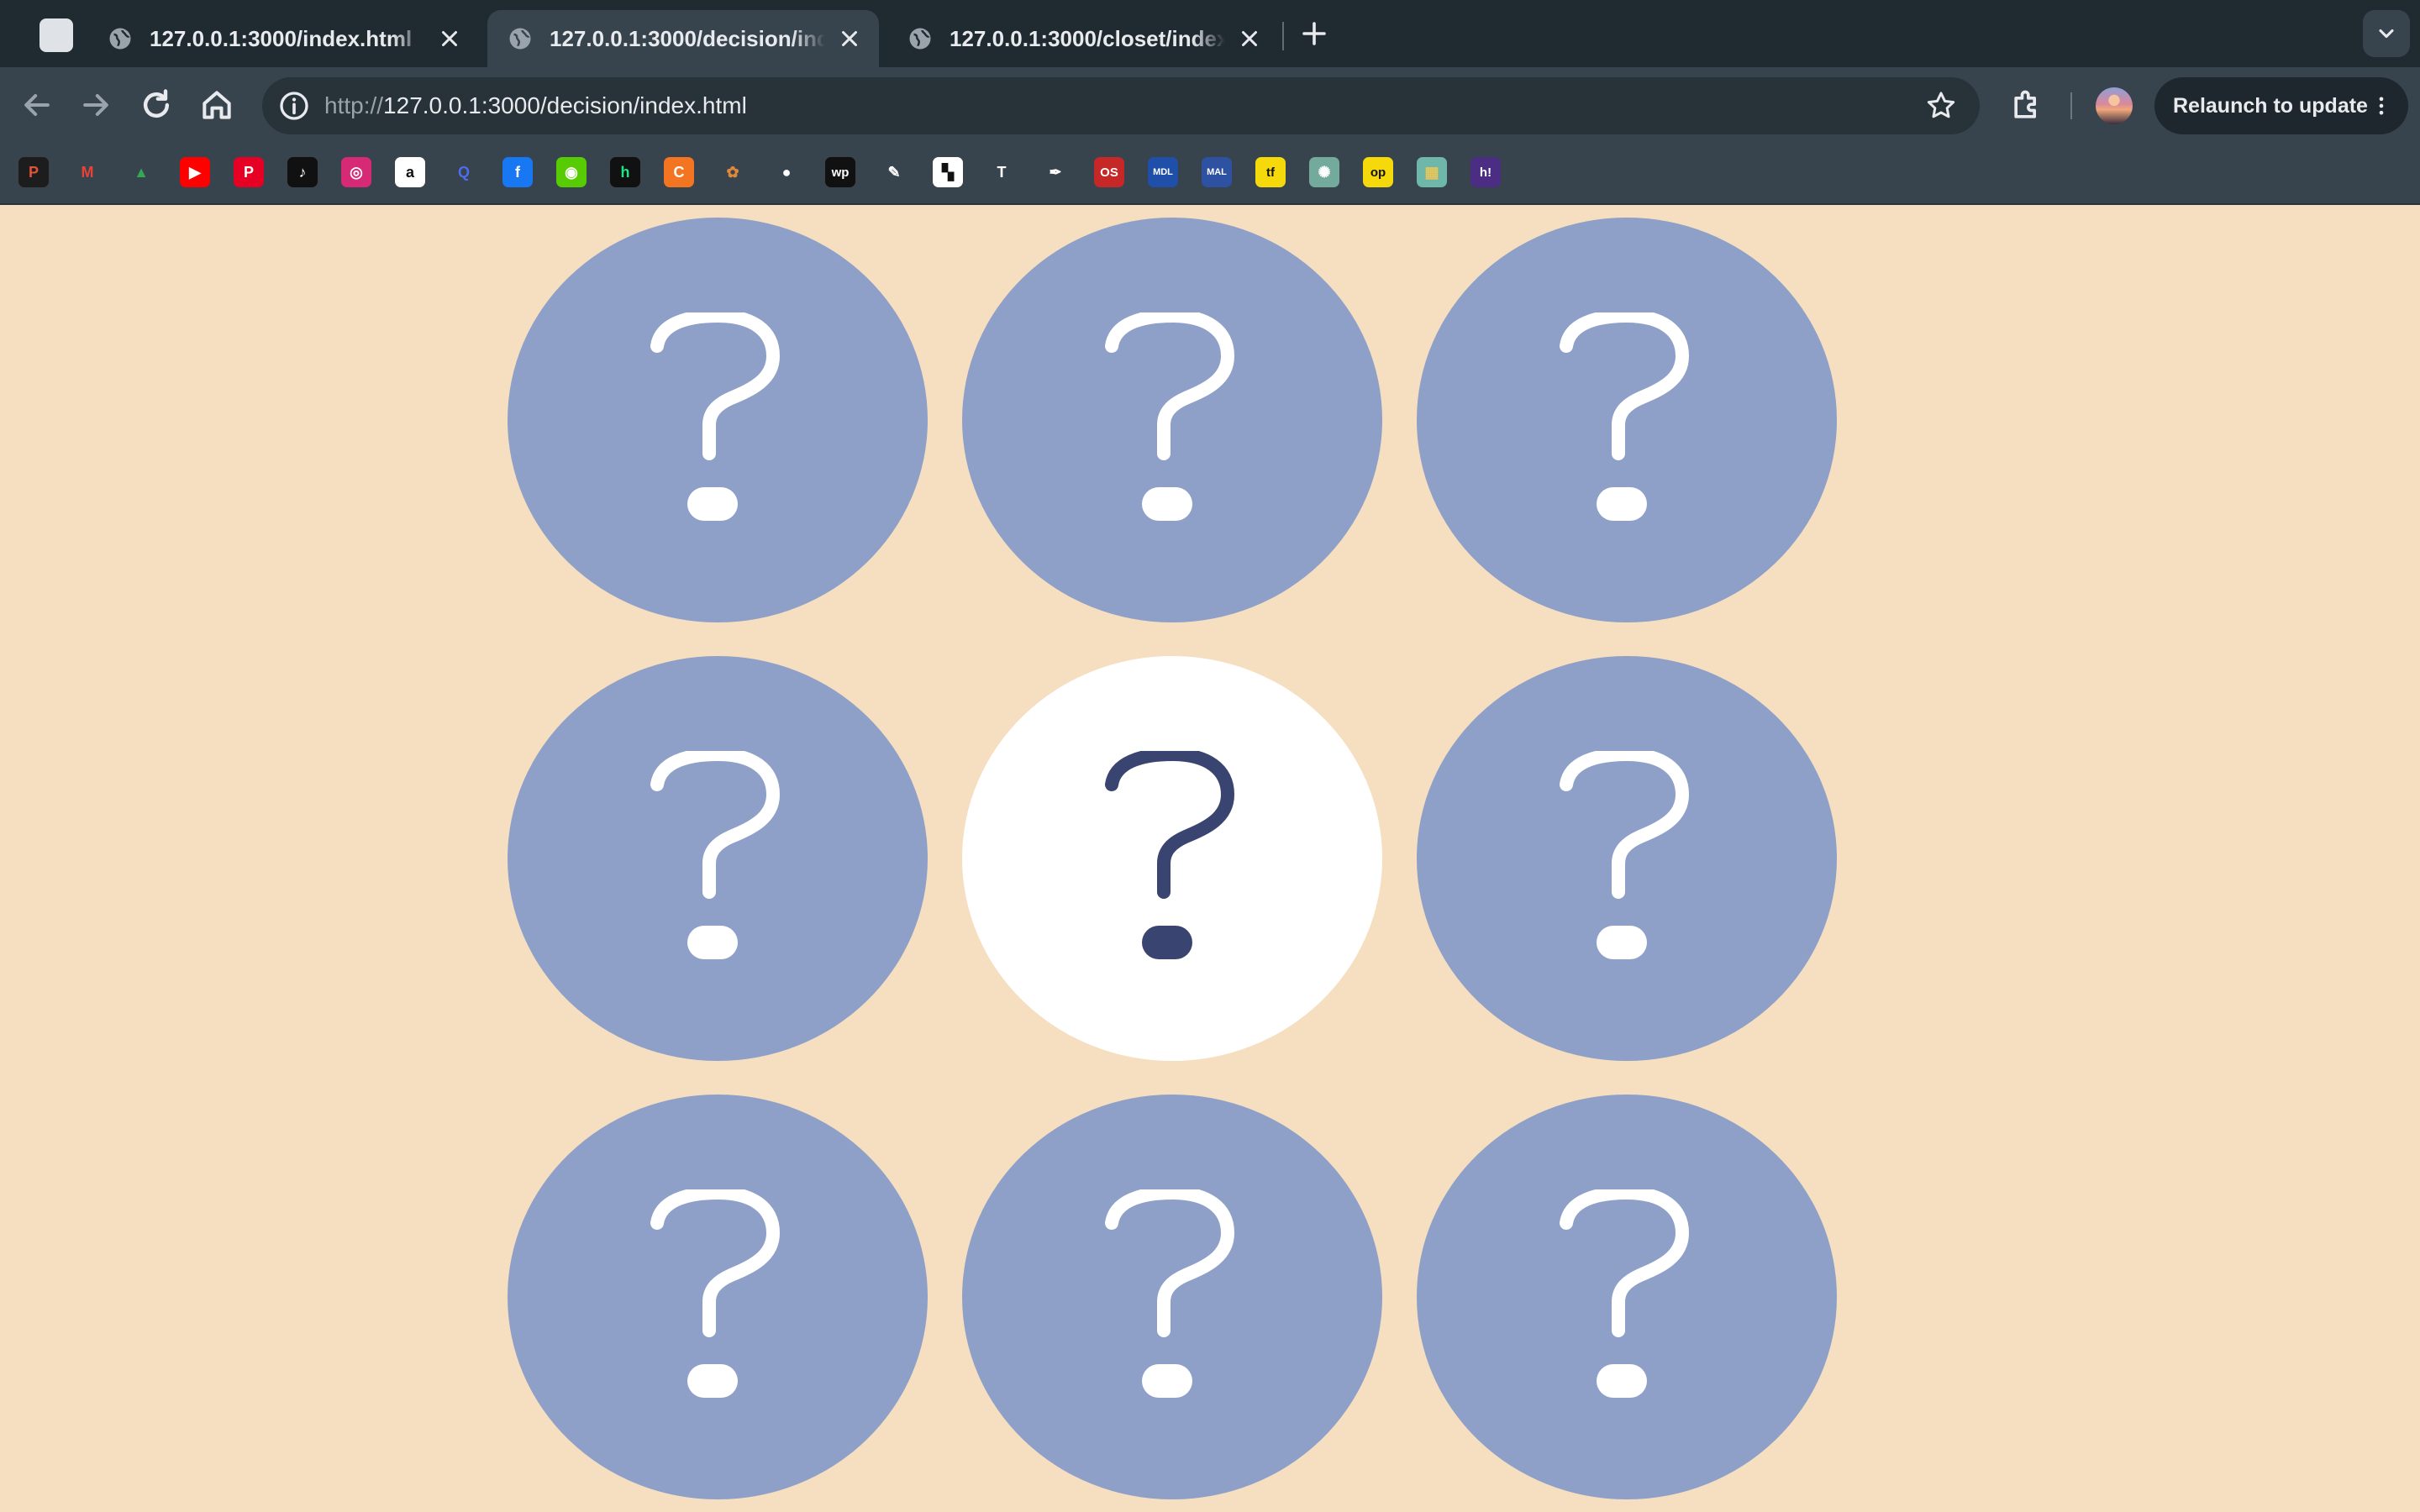  I want to click on relaunch-label: Relaunch to update, so click(2270, 105).